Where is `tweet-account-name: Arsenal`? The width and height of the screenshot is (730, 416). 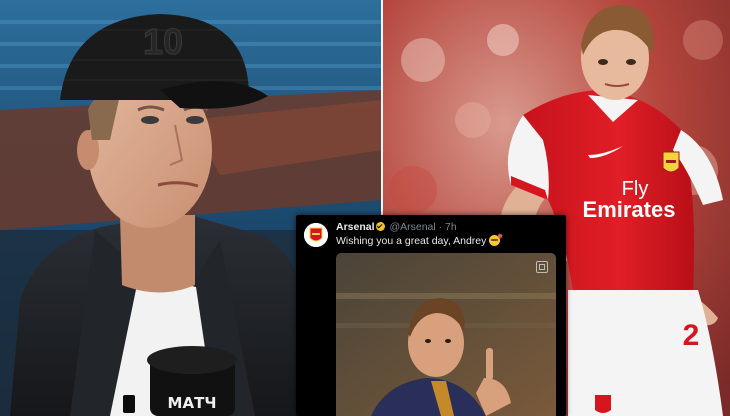
tweet-account-name: Arsenal is located at coordinates (355, 227).